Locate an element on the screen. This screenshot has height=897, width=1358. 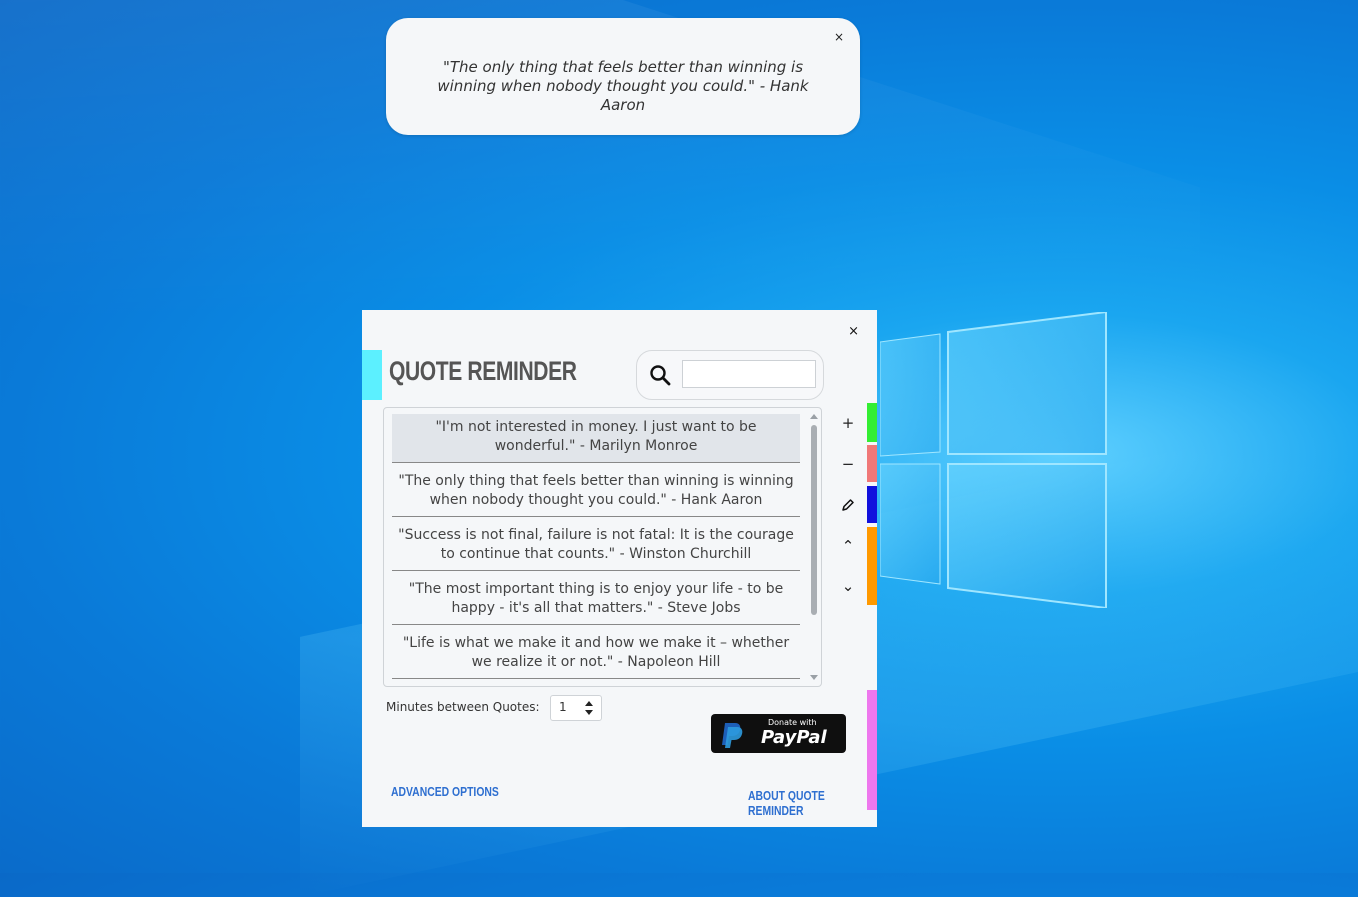
scroll-up-arrow-icon is located at coordinates (814, 416).